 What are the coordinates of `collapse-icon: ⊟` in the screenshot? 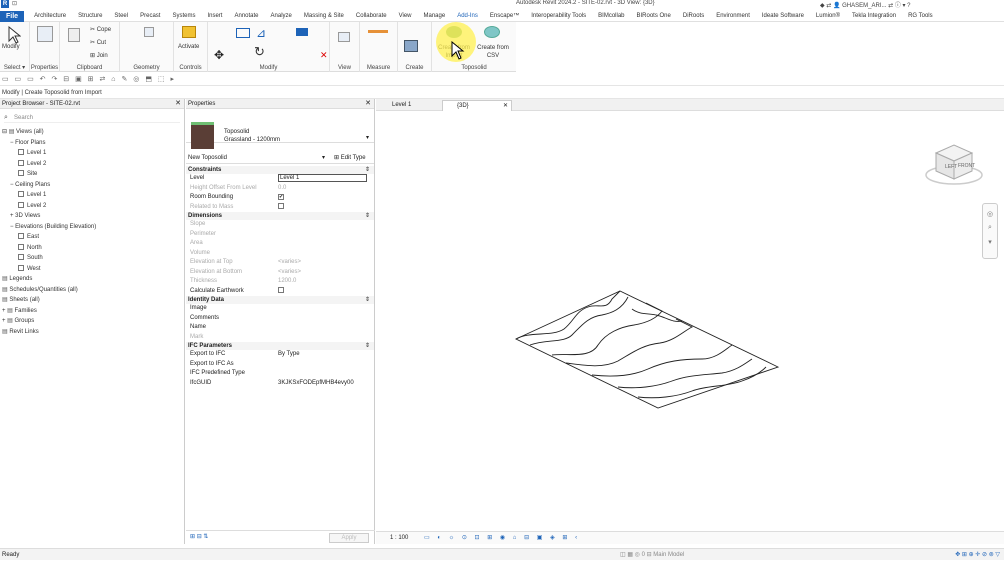 It's located at (5, 132).